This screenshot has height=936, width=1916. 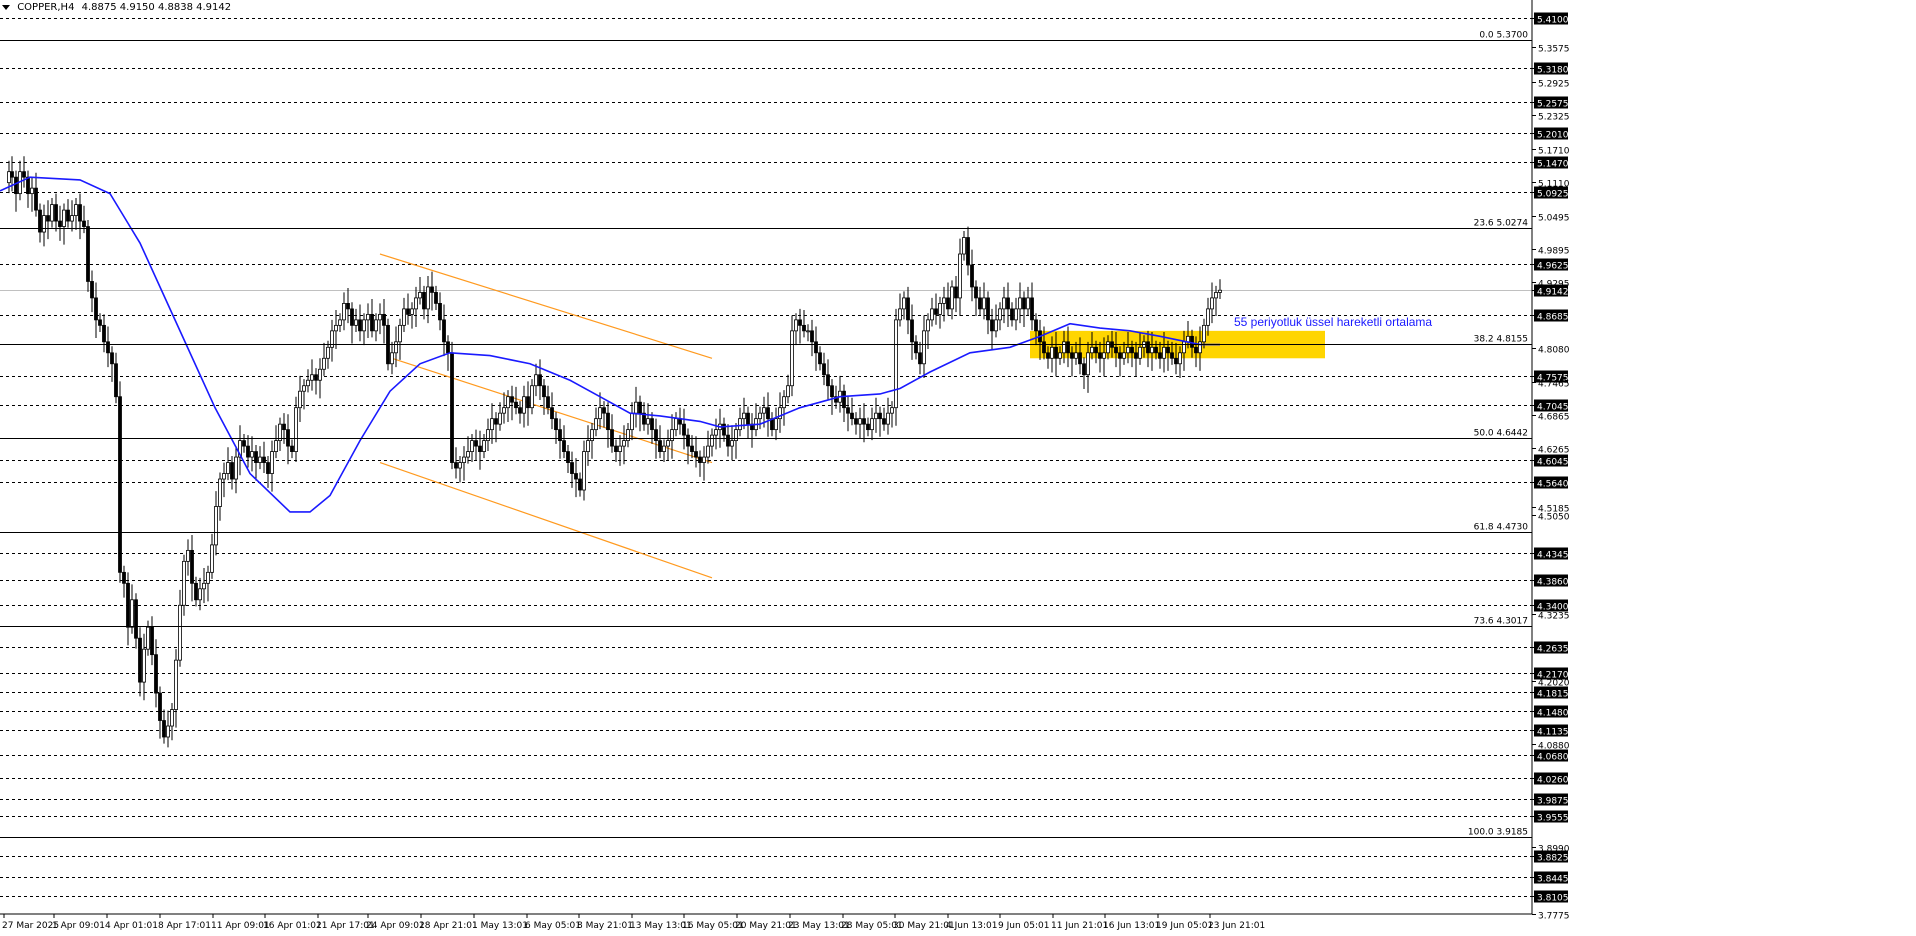 I want to click on price-label: 5.2575, so click(x=1553, y=105).